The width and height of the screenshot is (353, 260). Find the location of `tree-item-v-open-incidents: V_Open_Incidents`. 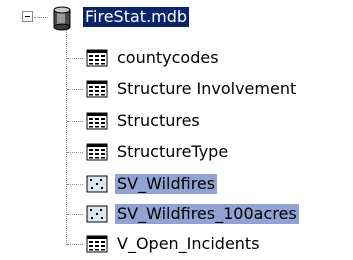

tree-item-v-open-incidents: V_Open_Incidents is located at coordinates (174, 244).